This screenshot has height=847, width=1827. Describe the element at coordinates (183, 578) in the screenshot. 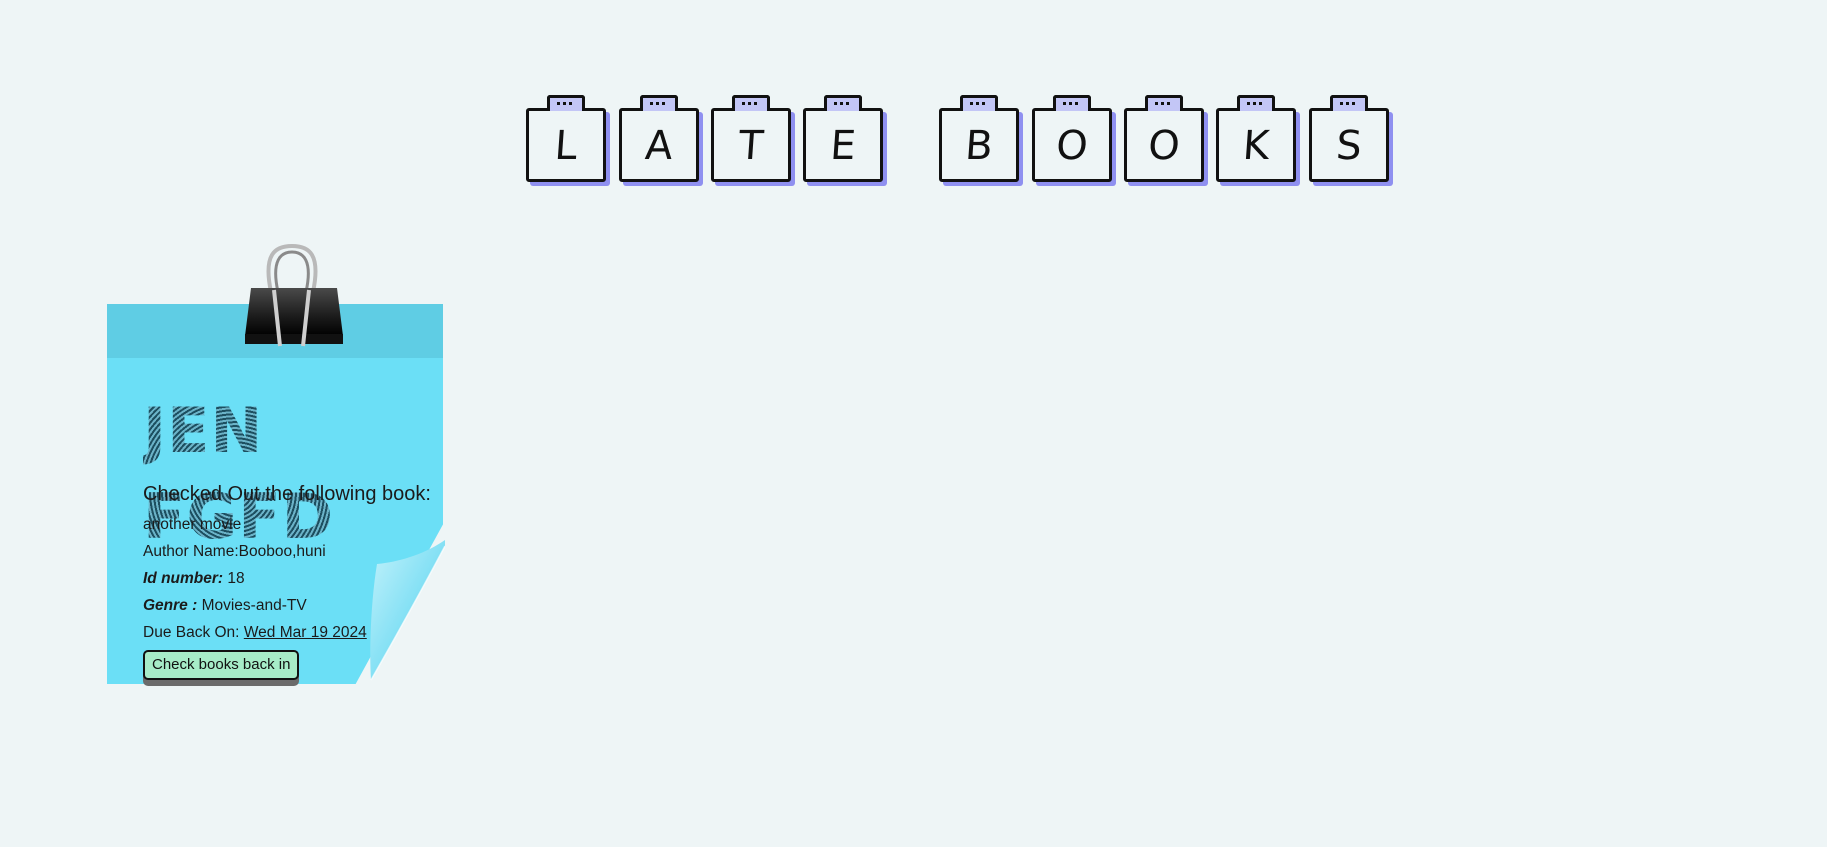

I see `id-label: Id number:` at that location.